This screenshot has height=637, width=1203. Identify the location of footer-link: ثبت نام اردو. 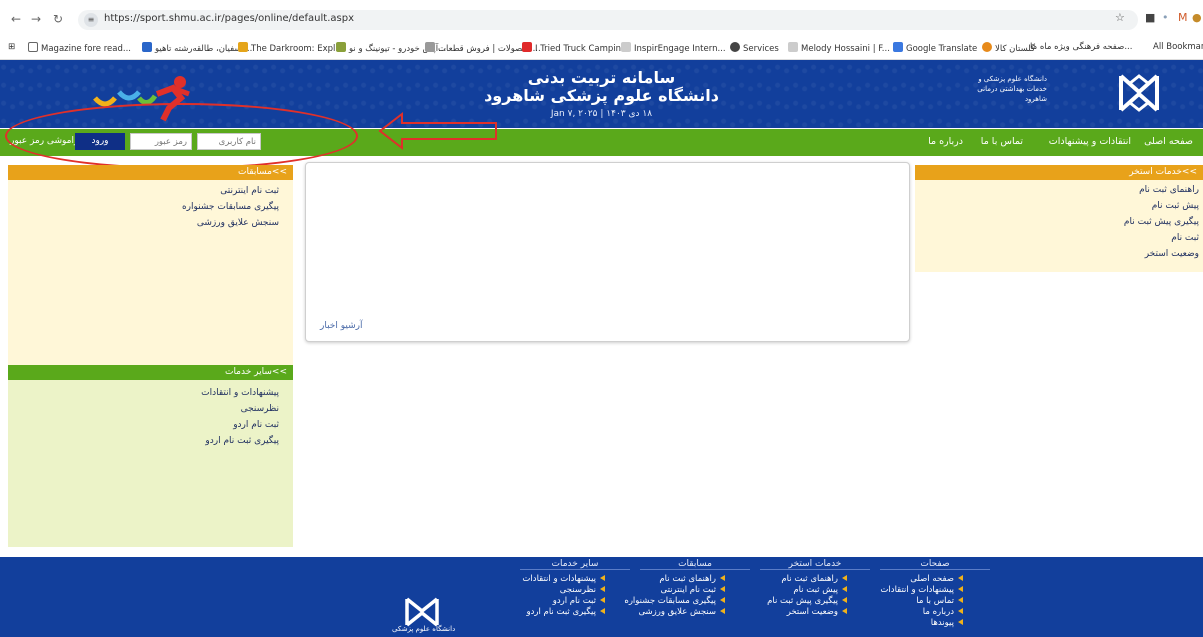
(579, 601).